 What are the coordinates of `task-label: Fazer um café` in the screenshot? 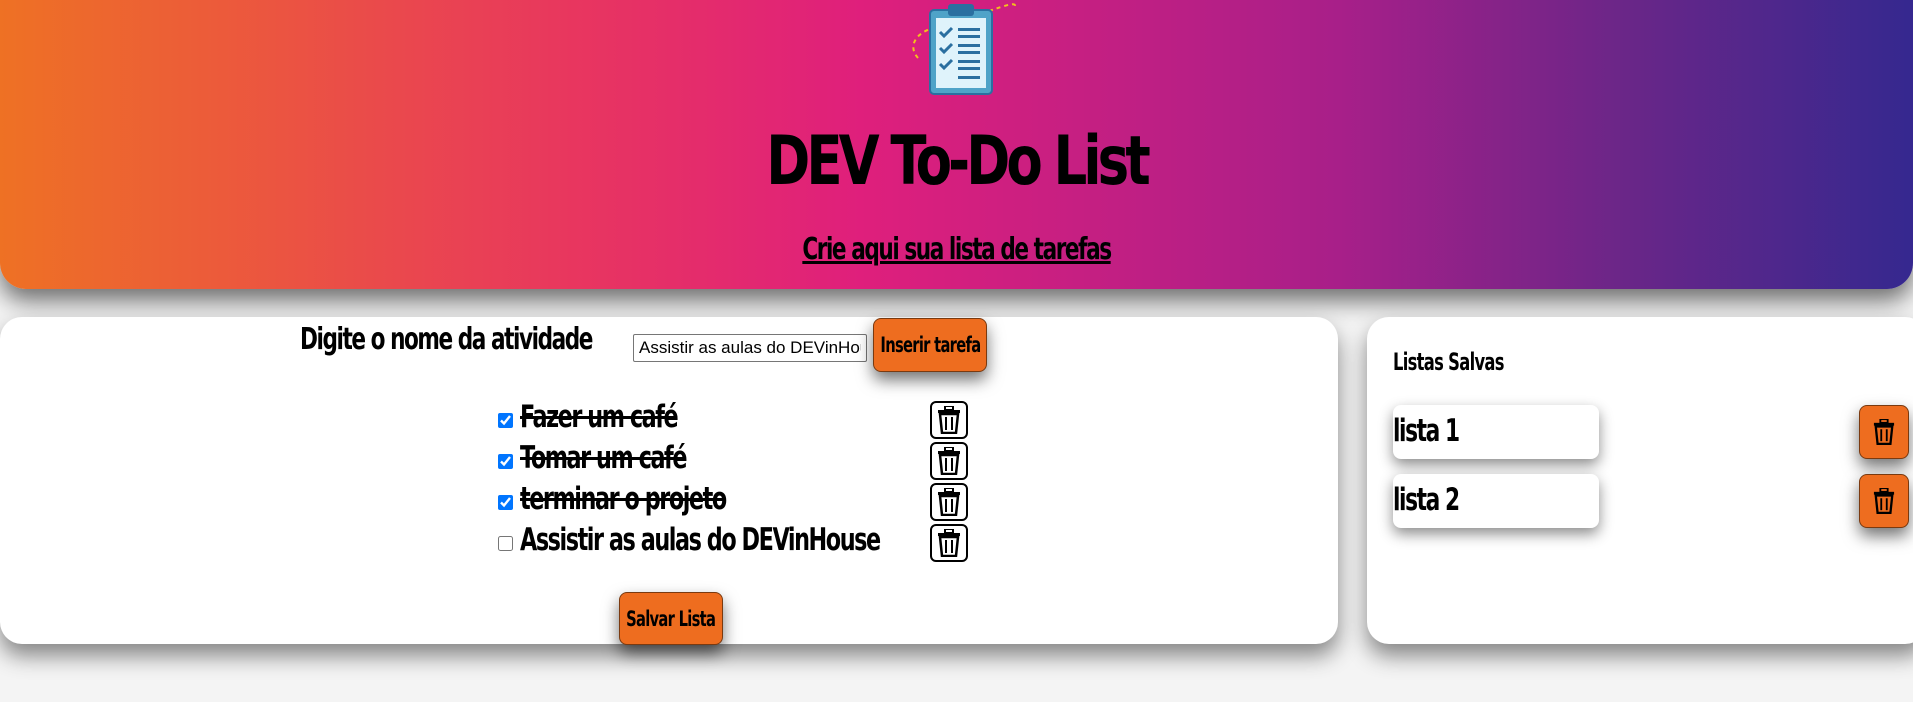 It's located at (599, 417).